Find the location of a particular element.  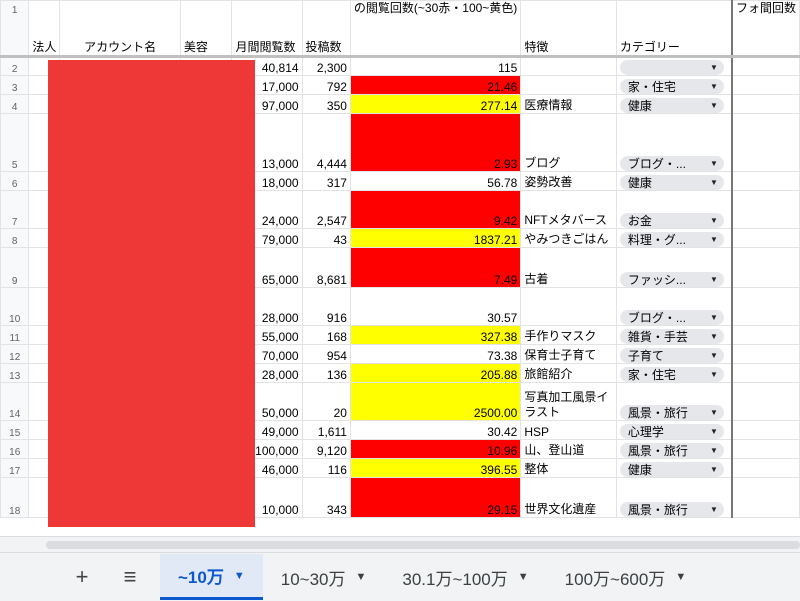

cell-posts: 2,300 is located at coordinates (326, 66).